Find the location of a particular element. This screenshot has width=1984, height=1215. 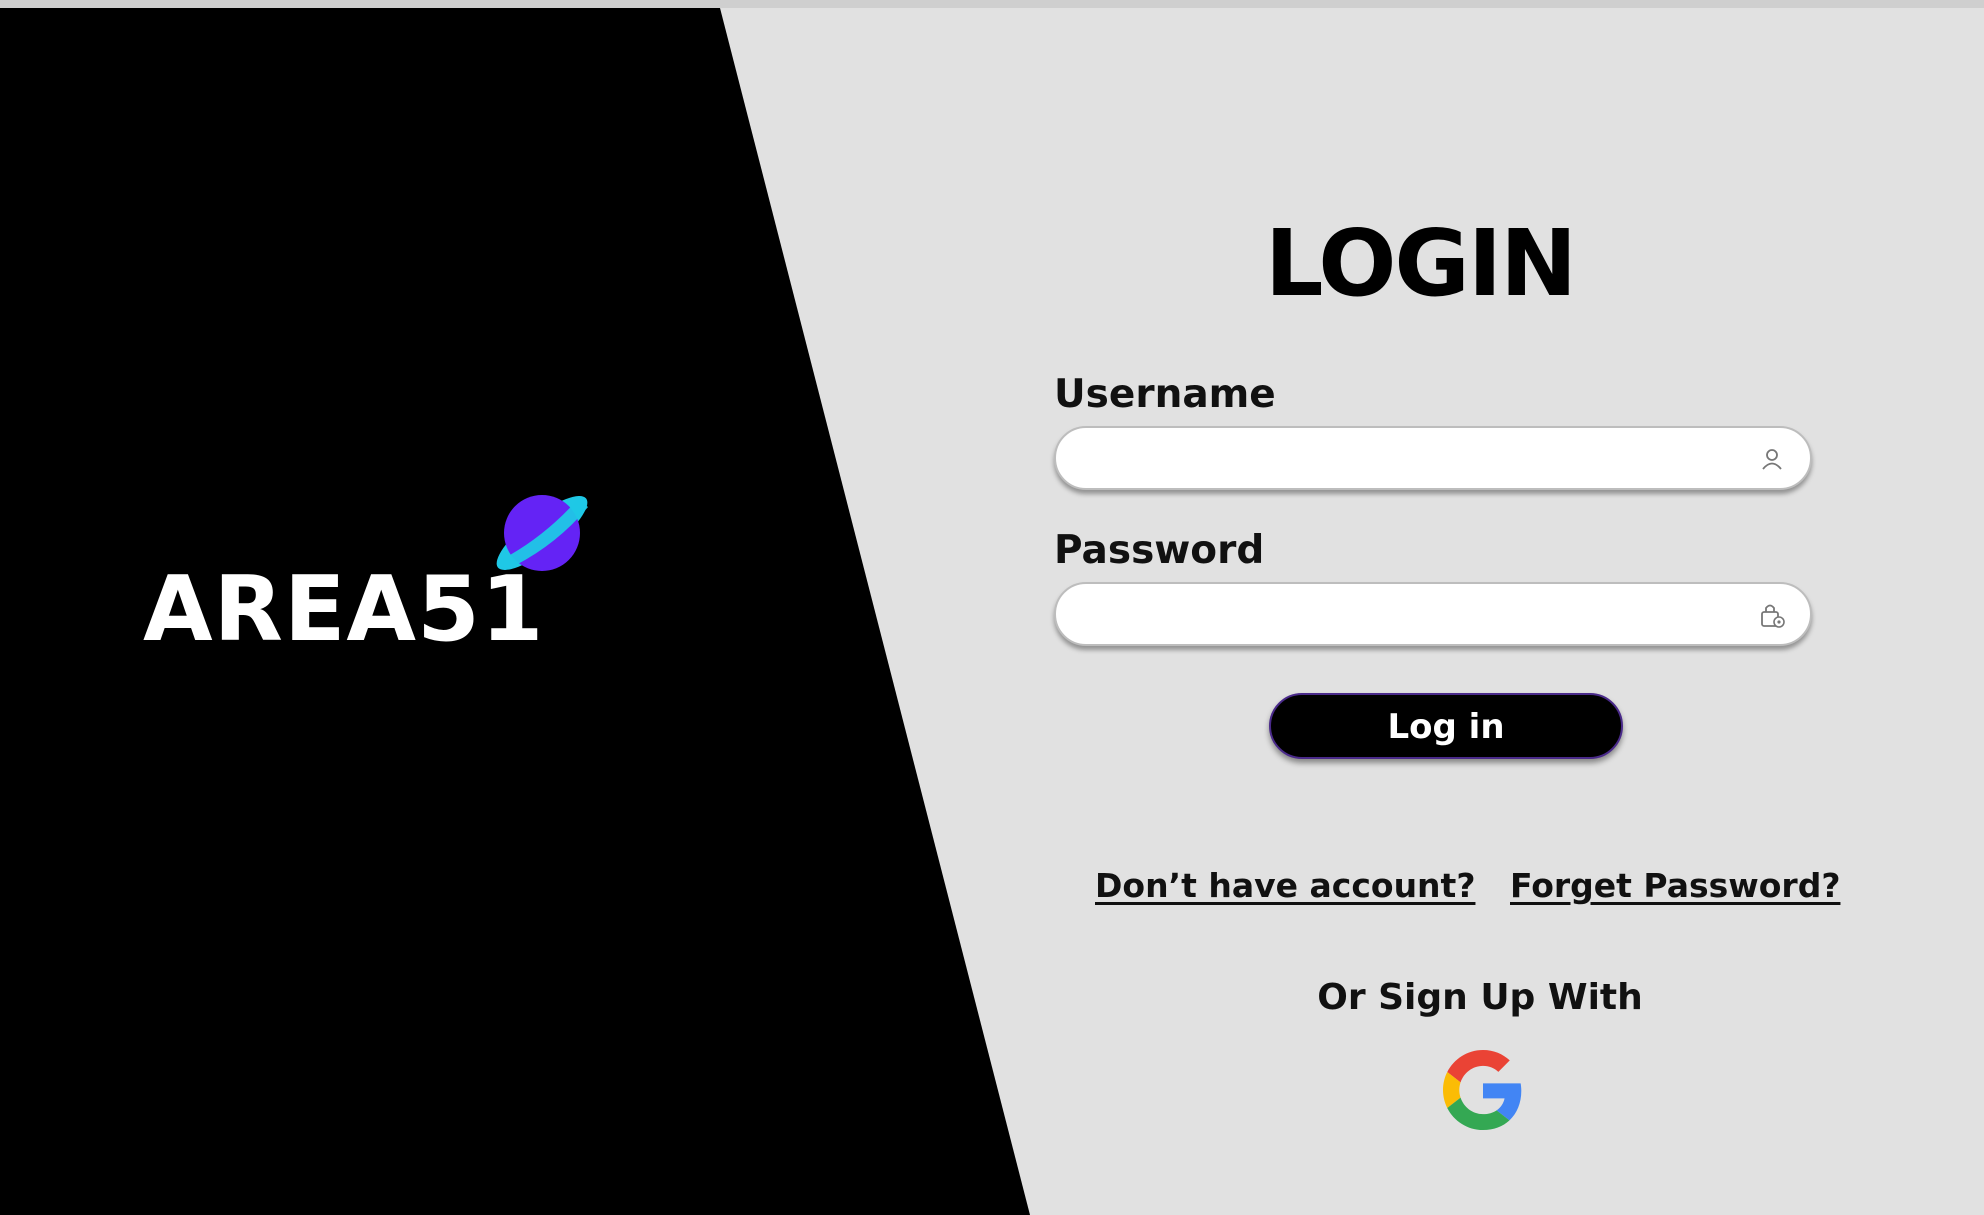

username-input is located at coordinates (1412, 459).